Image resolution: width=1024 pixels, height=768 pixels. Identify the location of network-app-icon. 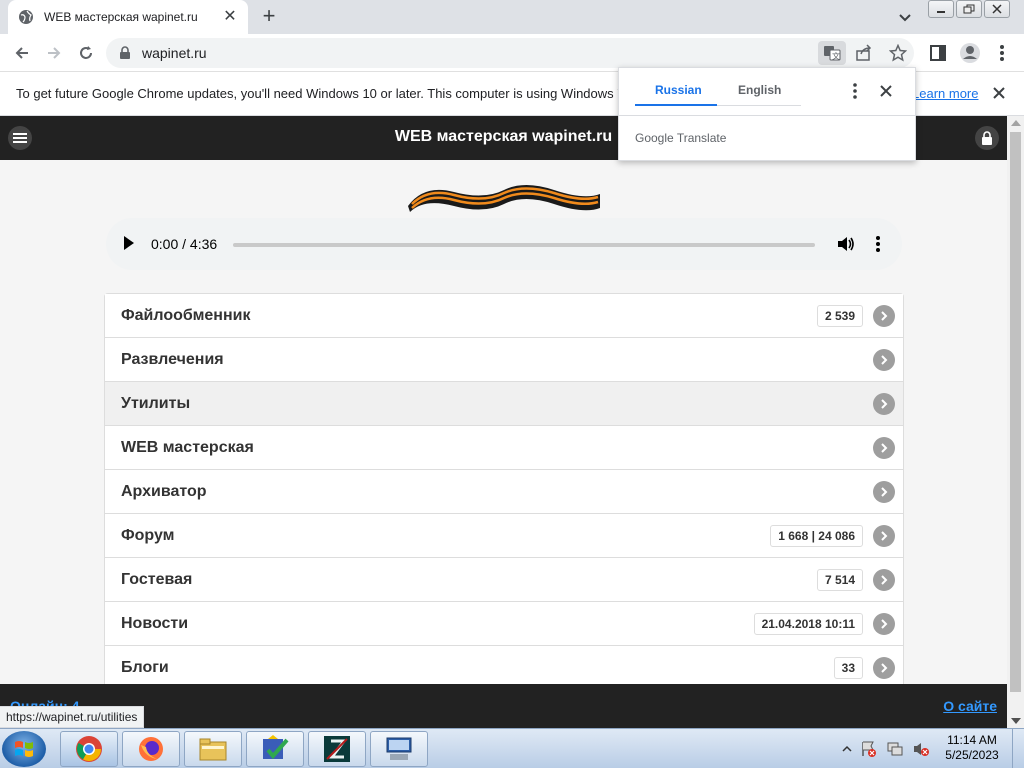
(399, 748).